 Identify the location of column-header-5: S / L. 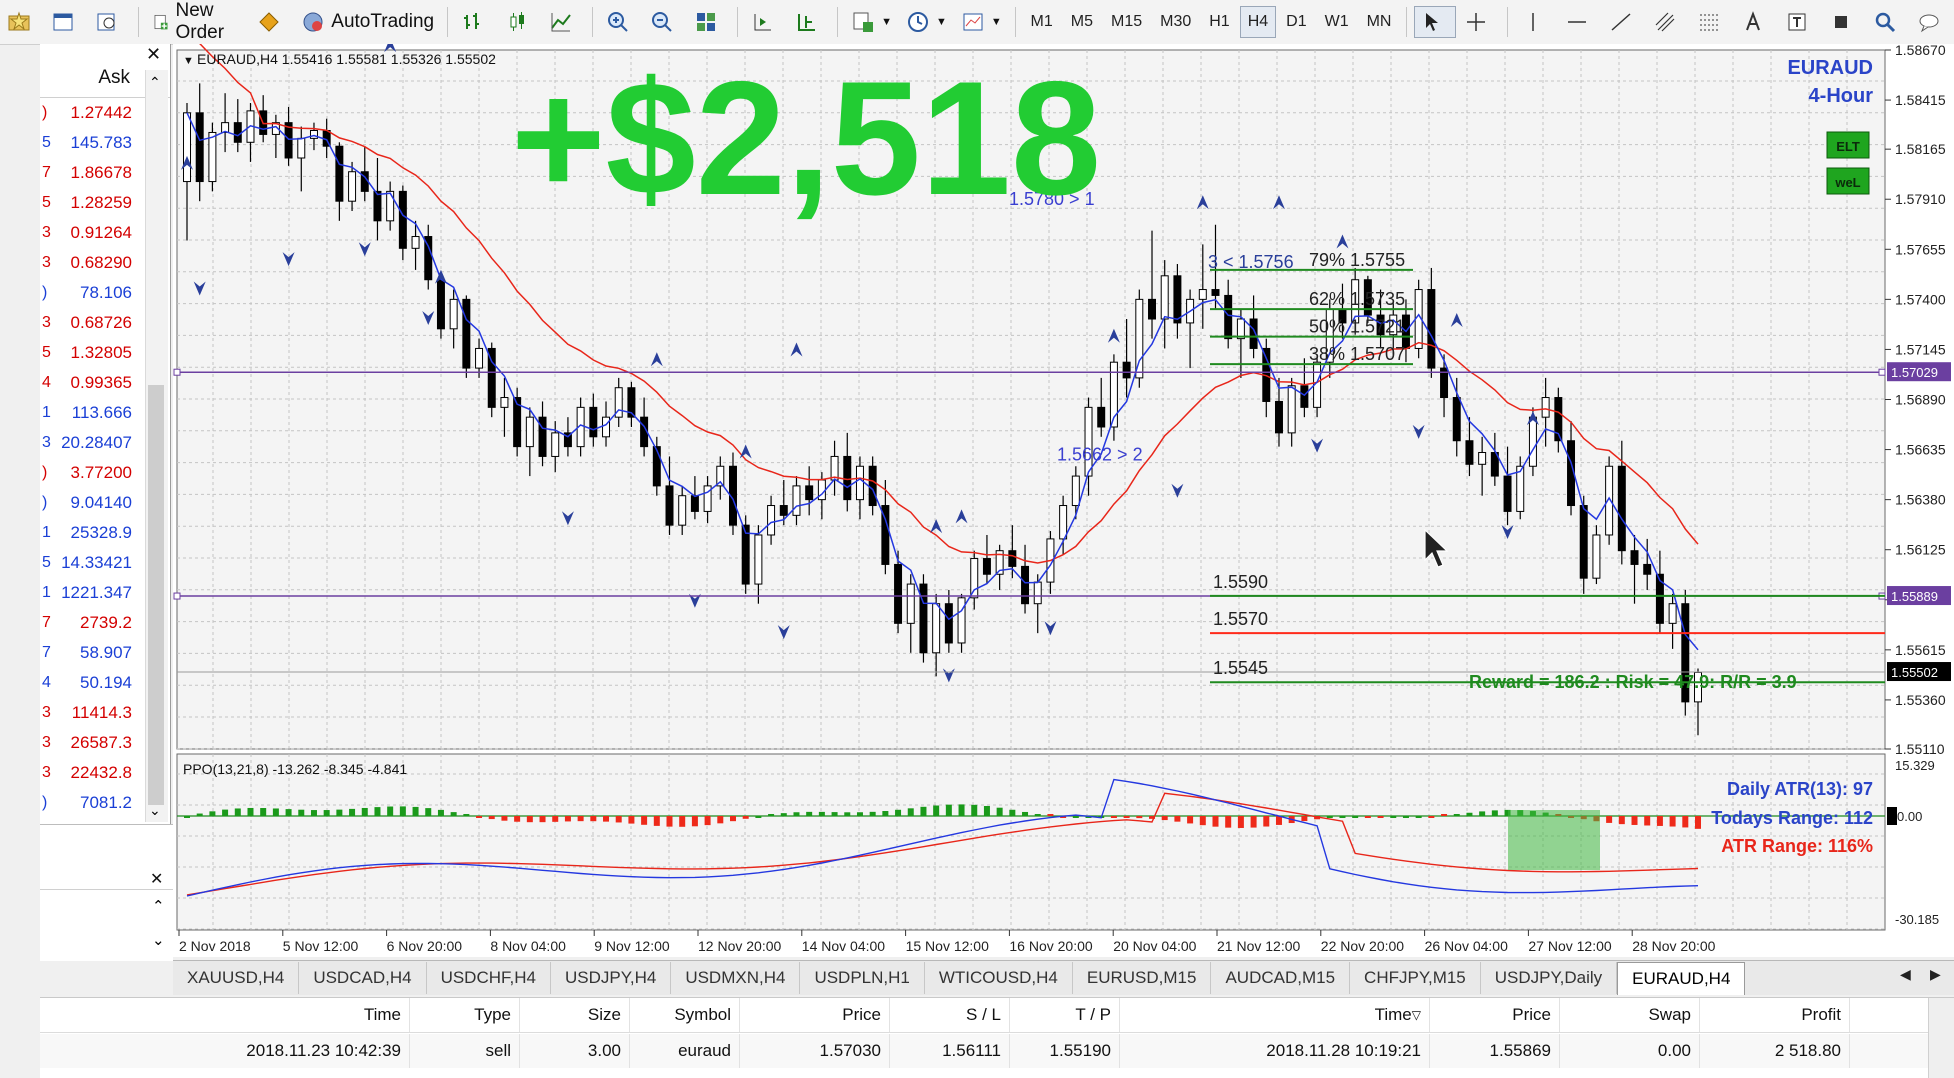
(950, 1015).